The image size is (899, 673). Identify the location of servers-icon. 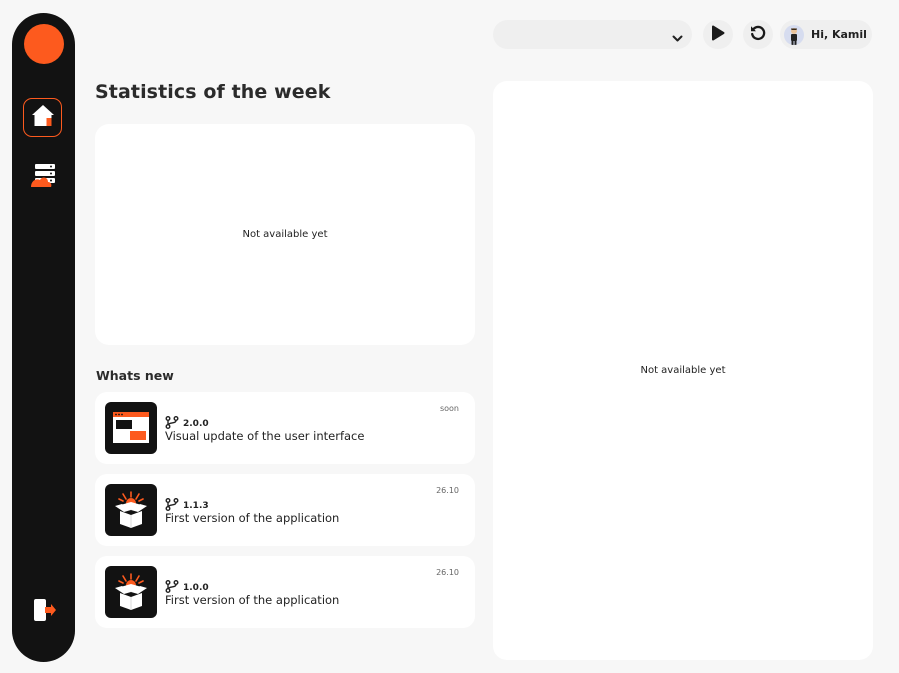
(44, 178).